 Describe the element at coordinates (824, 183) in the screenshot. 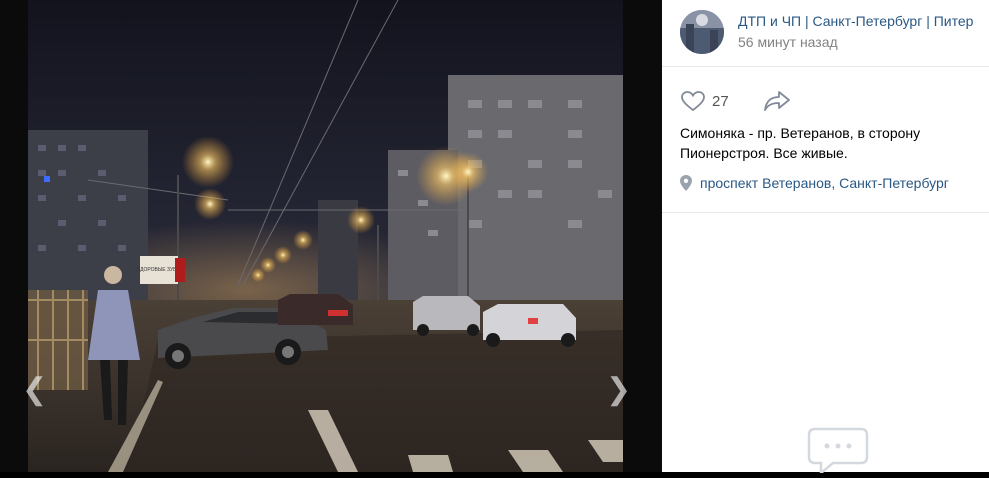

I see `location-text: проспект Ветеранов, Санкт-Петербург` at that location.